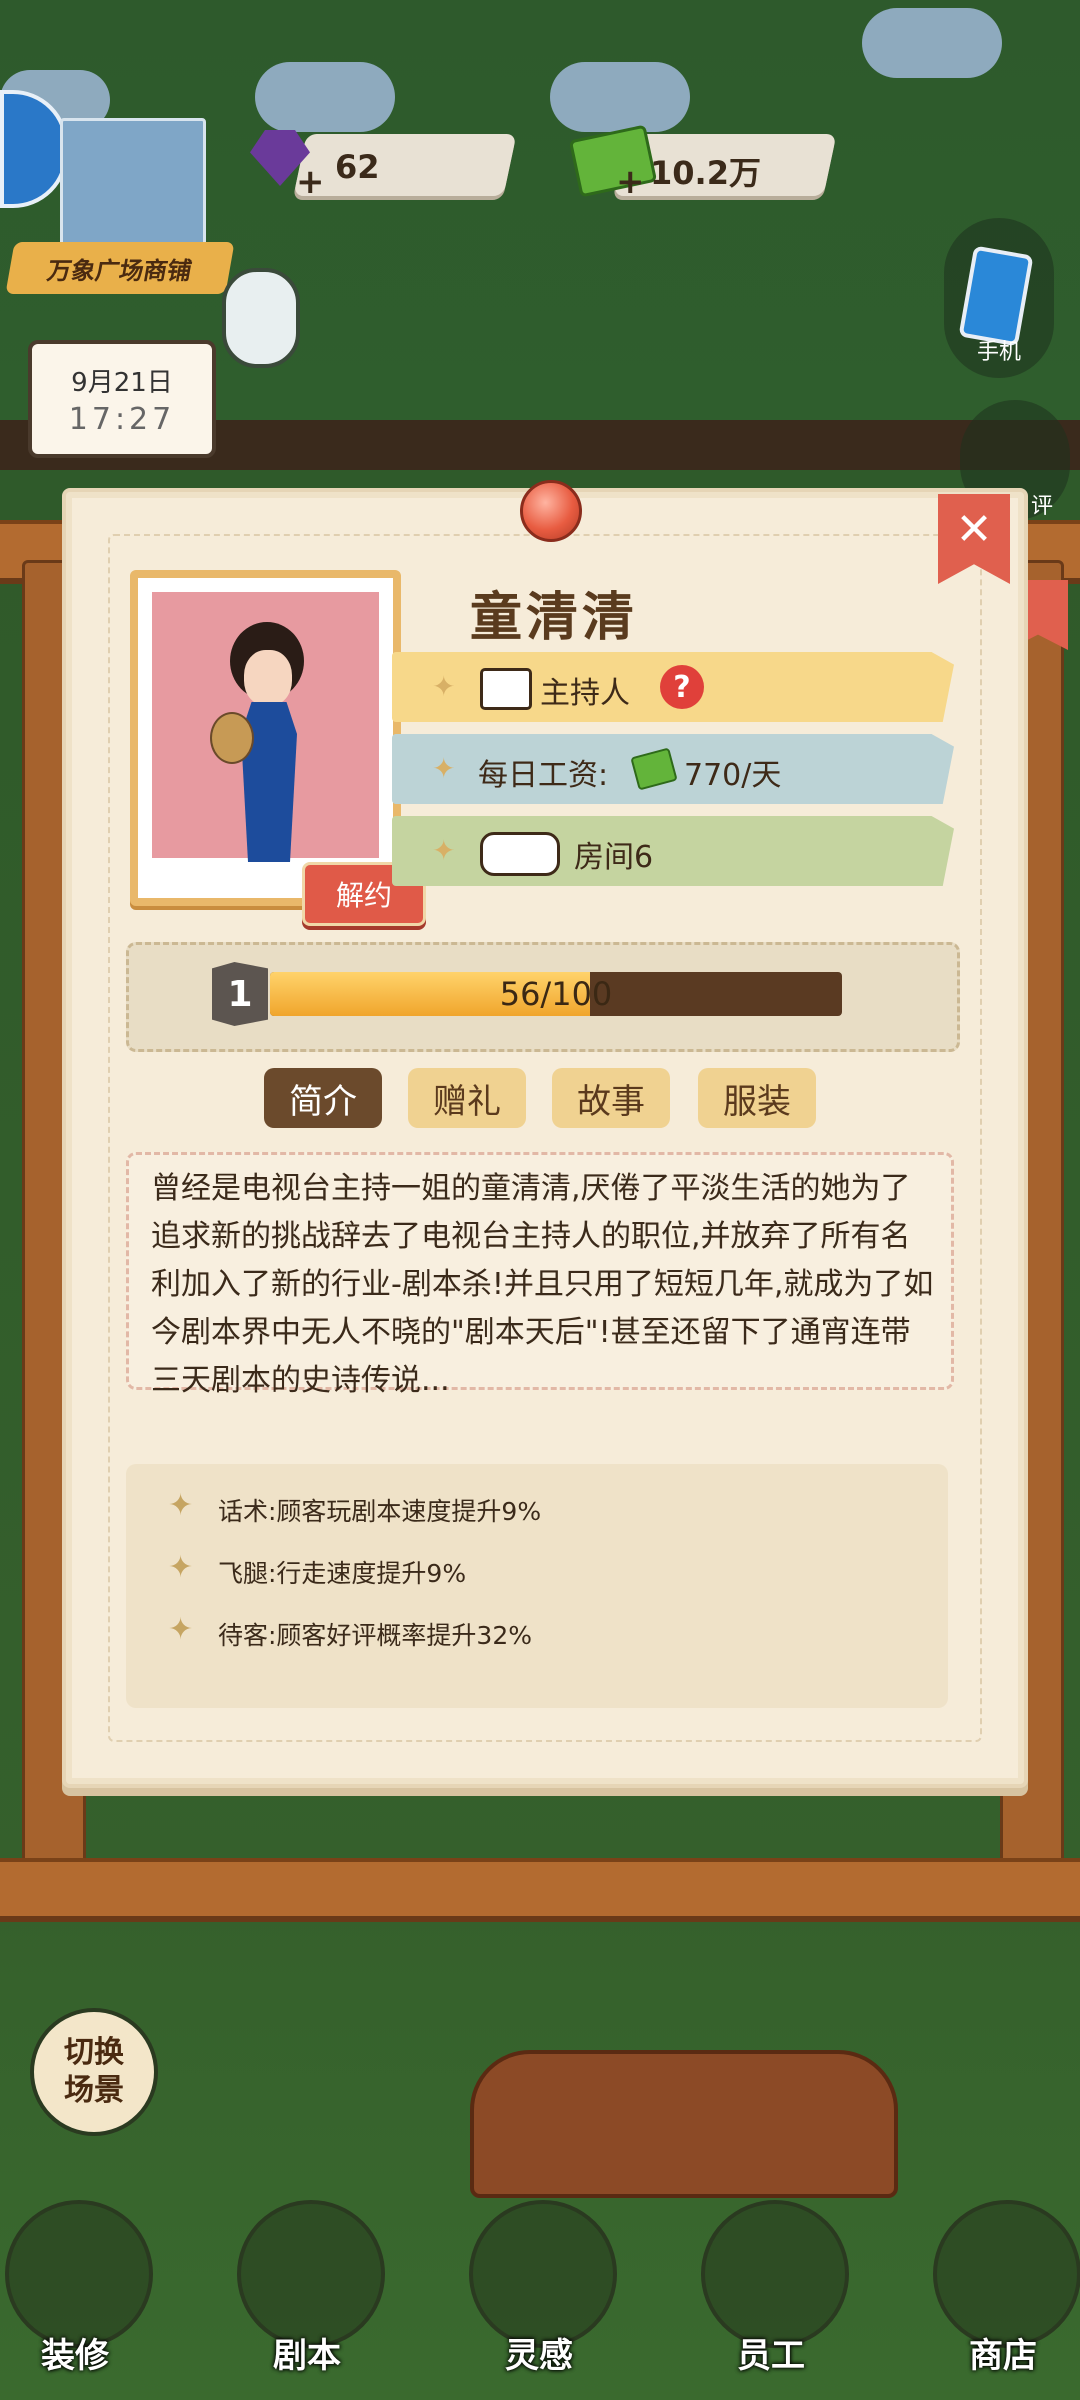  Describe the element at coordinates (232, 738) in the screenshot. I see `fan-icon` at that location.